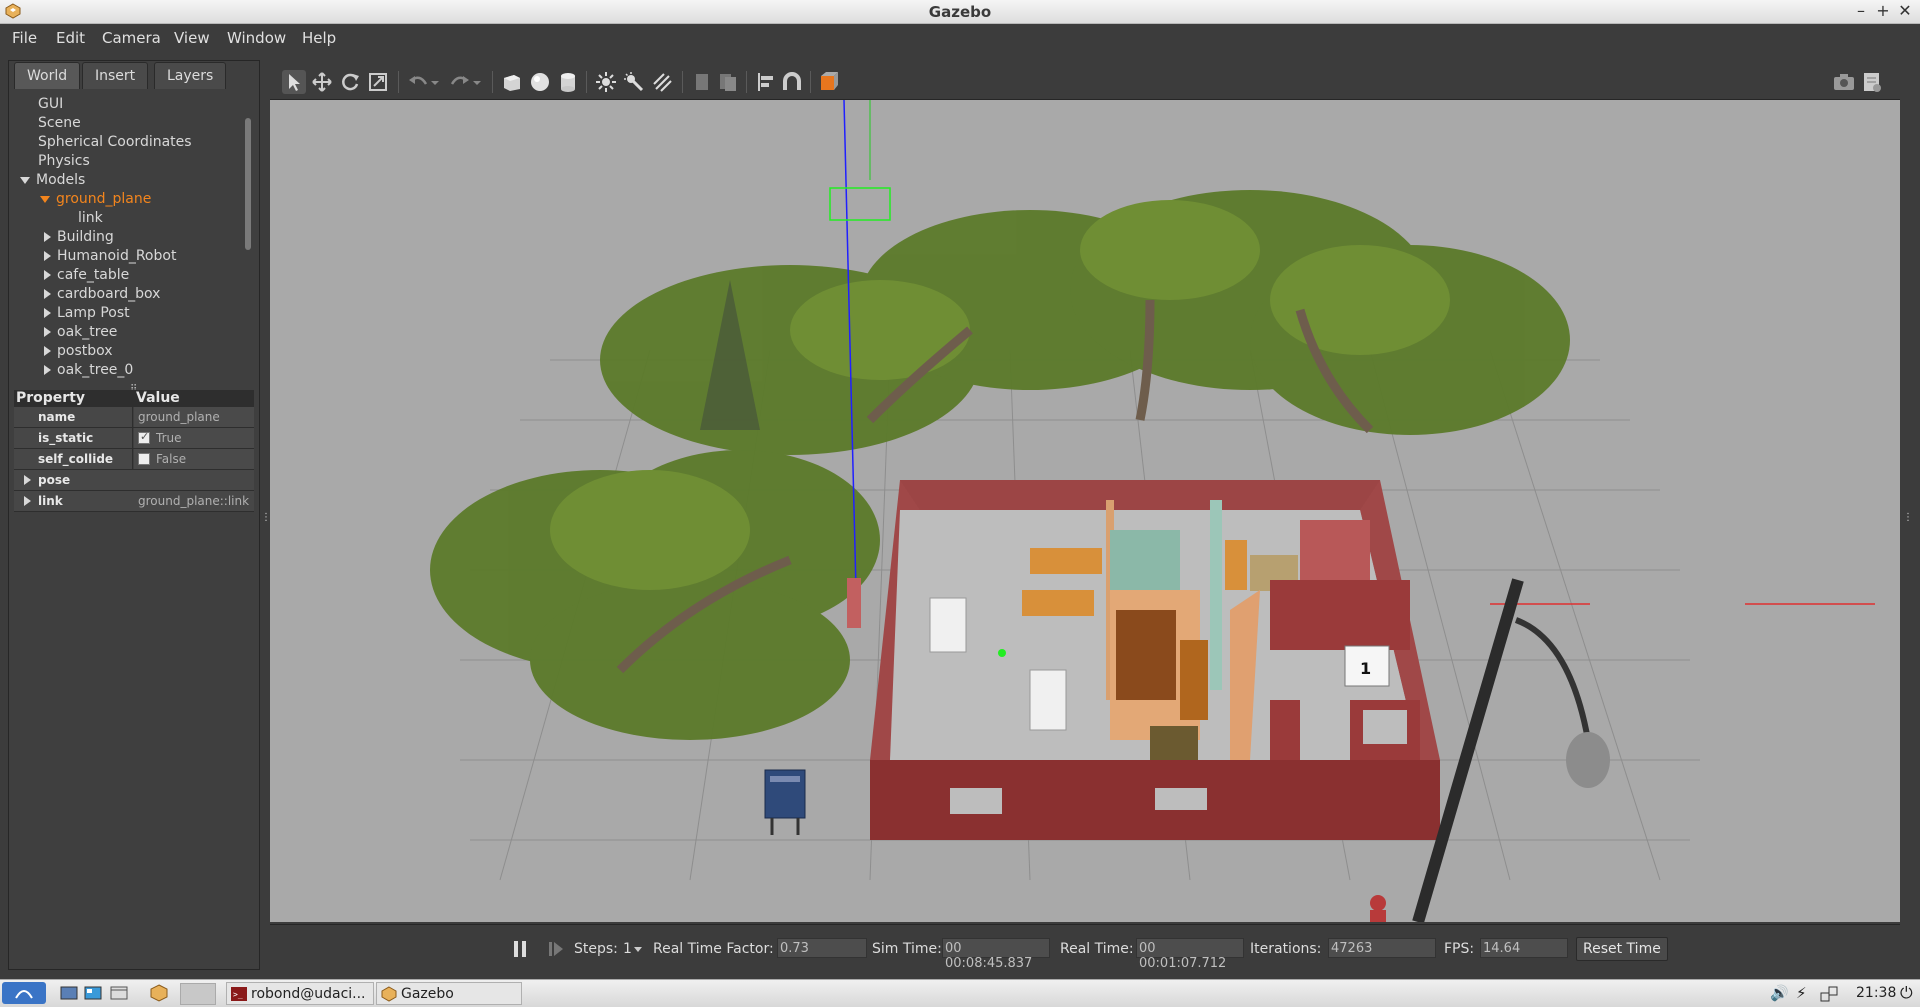 The height and width of the screenshot is (1007, 1920). What do you see at coordinates (24, 38) in the screenshot?
I see `menu-file: File` at bounding box center [24, 38].